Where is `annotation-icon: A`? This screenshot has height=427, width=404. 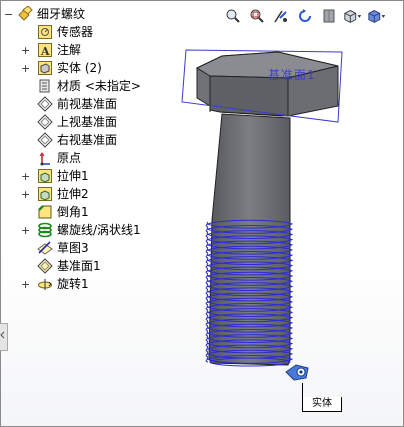 annotation-icon: A is located at coordinates (45, 50).